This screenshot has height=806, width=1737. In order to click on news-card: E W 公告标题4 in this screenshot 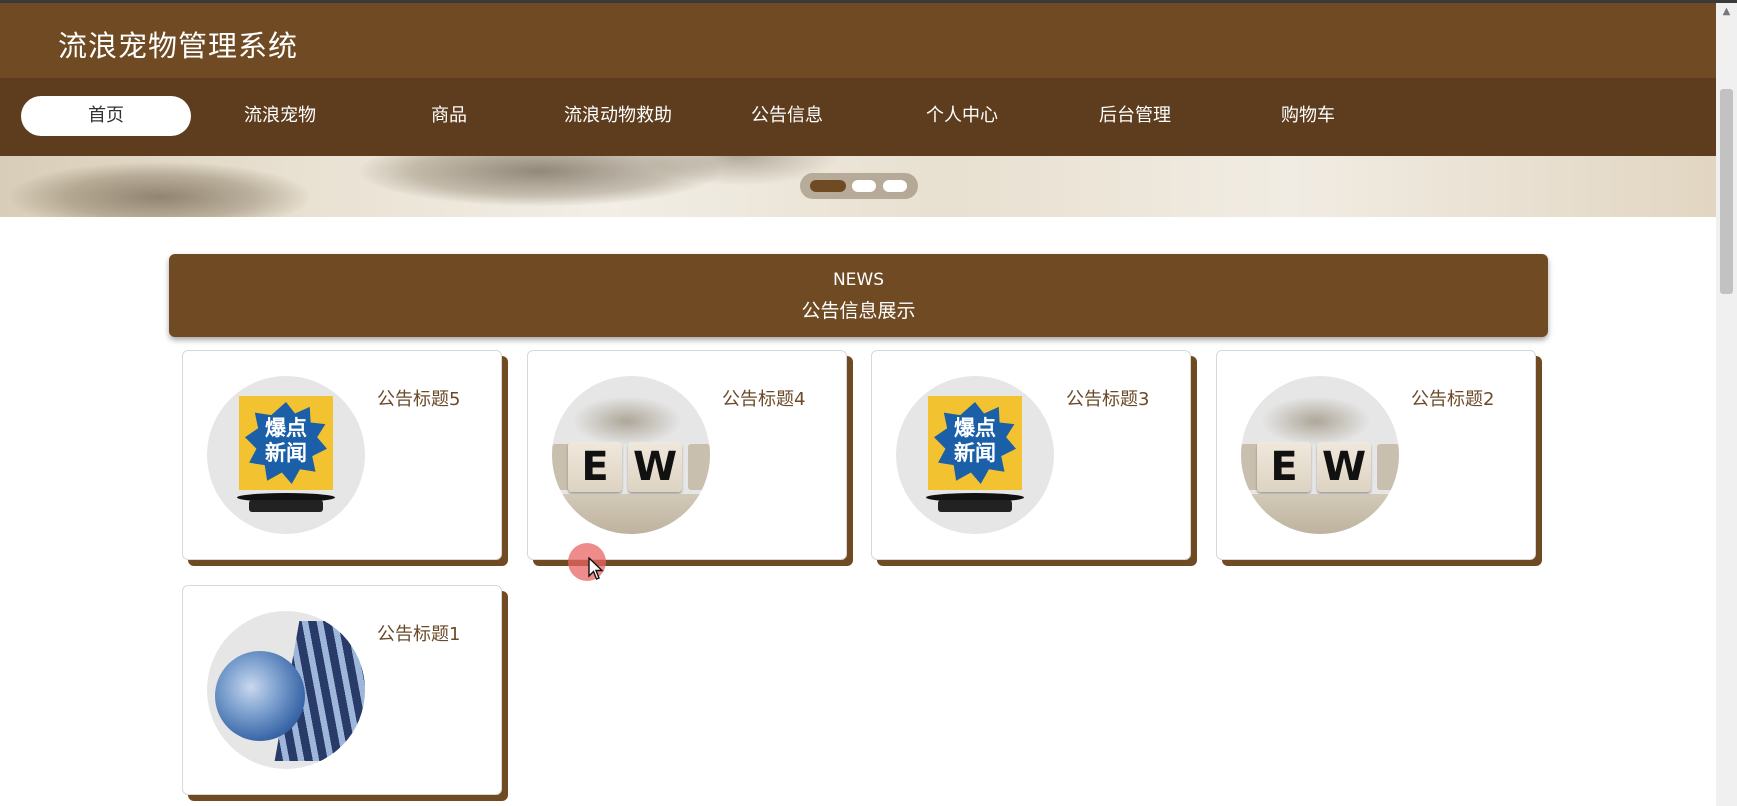, I will do `click(687, 455)`.